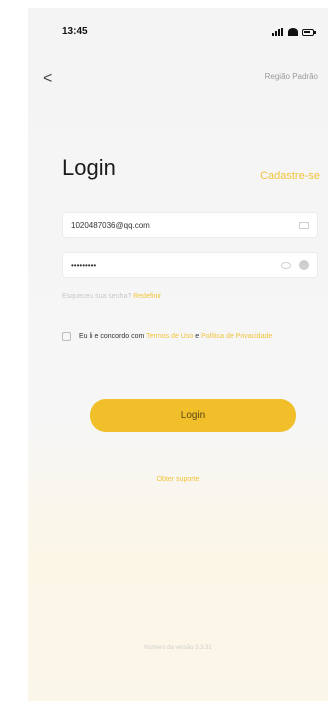 The width and height of the screenshot is (328, 701). I want to click on login-button: Login, so click(193, 415).